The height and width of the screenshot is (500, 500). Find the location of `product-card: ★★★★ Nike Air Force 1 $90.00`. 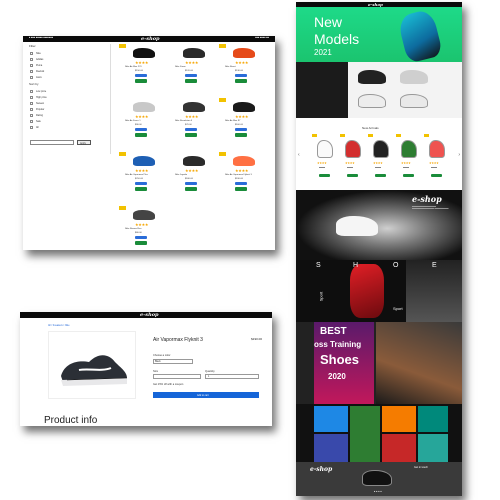

product-card: ★★★★ Nike Air Force 1 $90.00 is located at coordinates (142, 123).